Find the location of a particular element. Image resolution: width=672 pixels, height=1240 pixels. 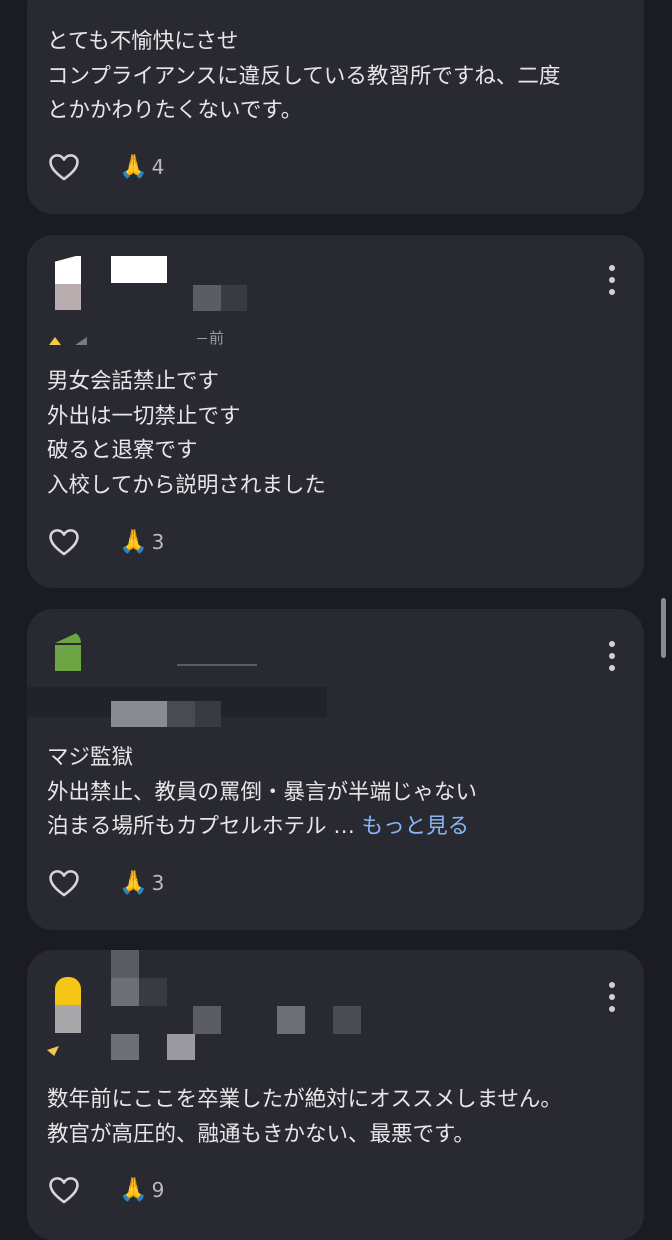

scrollbar-thumb is located at coordinates (663, 628).